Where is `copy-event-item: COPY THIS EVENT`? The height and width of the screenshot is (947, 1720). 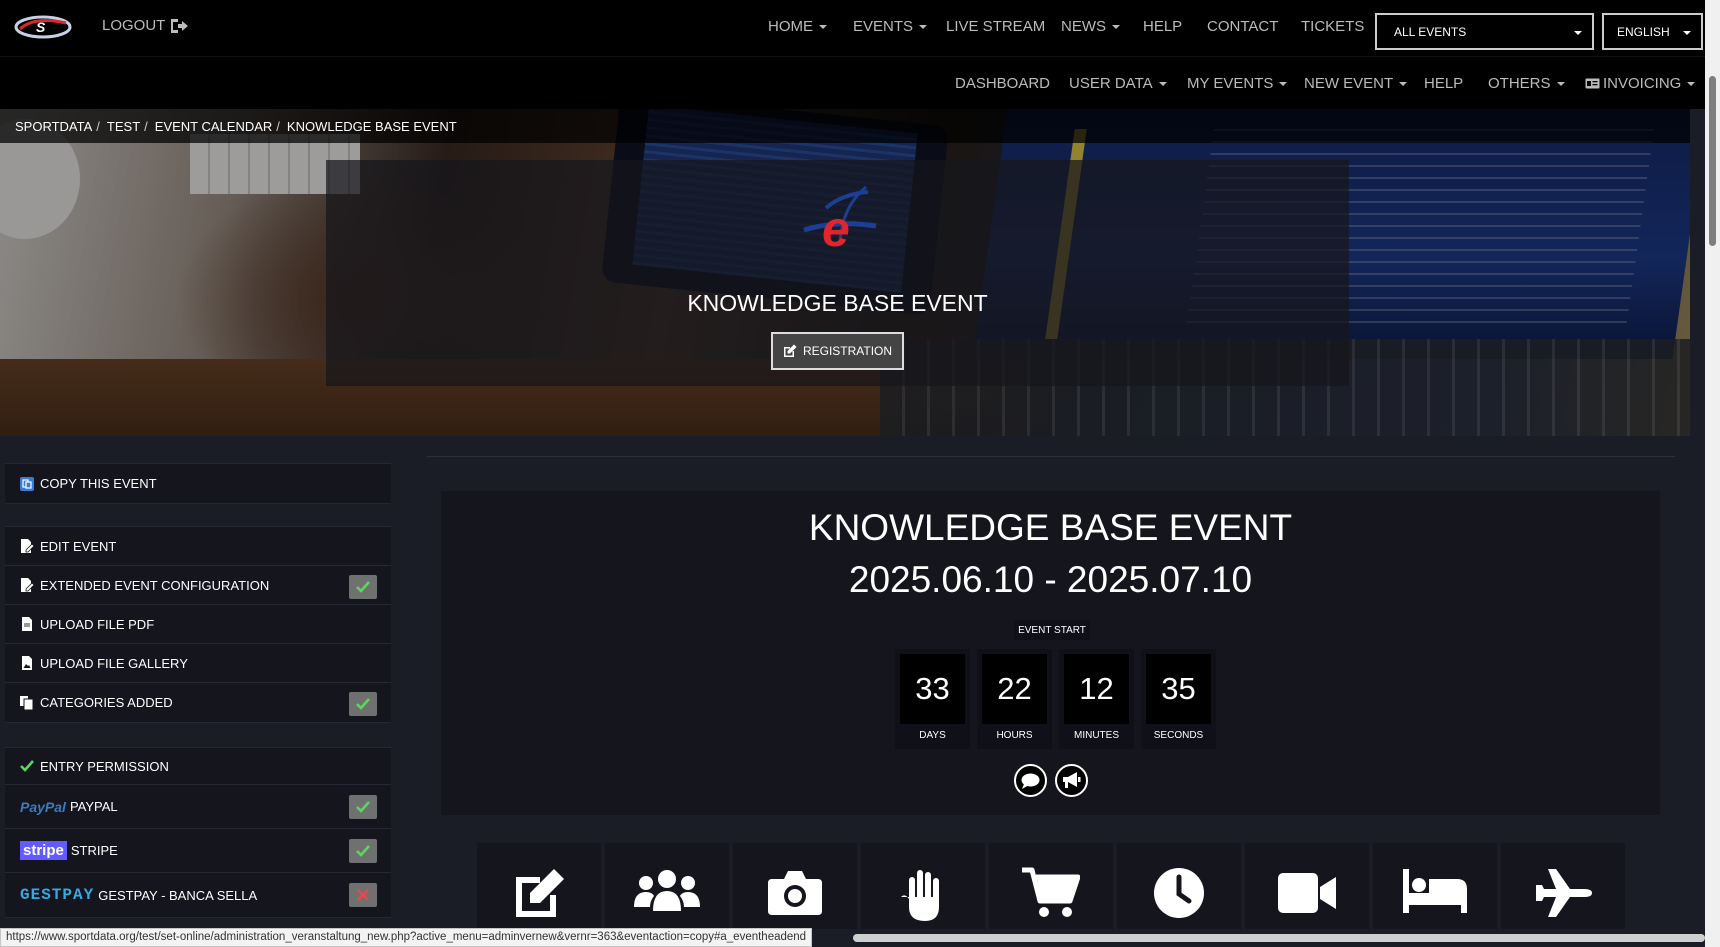
copy-event-item: COPY THIS EVENT is located at coordinates (198, 483).